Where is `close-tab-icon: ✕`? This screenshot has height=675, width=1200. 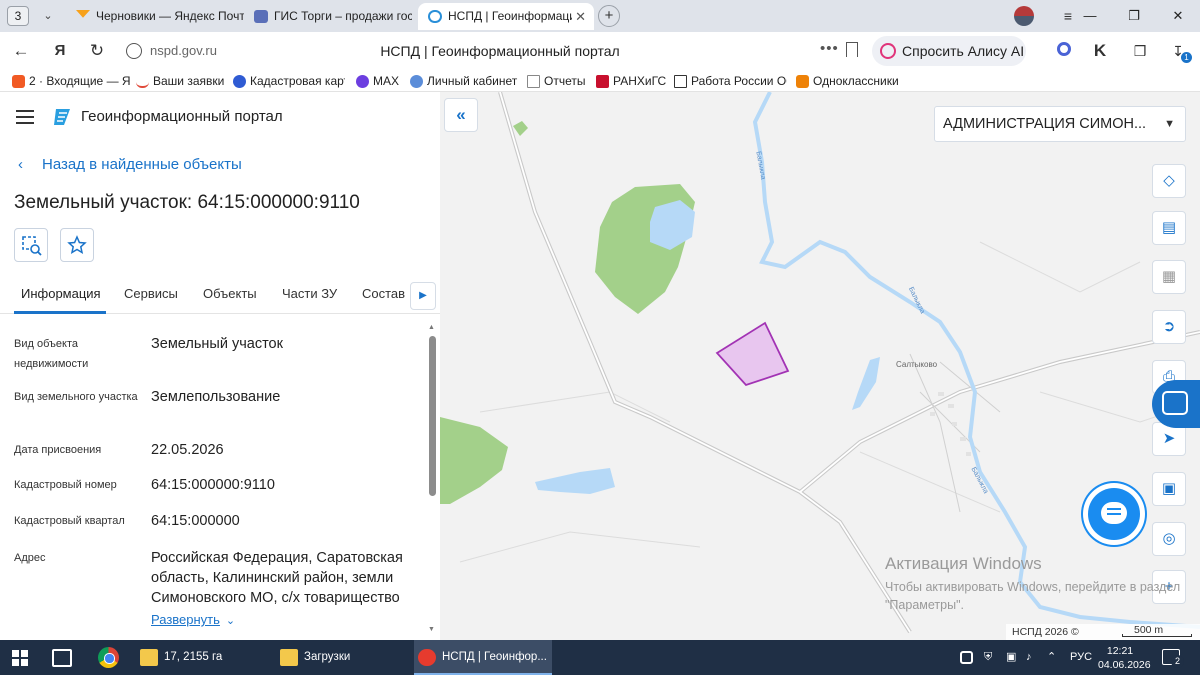 close-tab-icon: ✕ is located at coordinates (580, 16).